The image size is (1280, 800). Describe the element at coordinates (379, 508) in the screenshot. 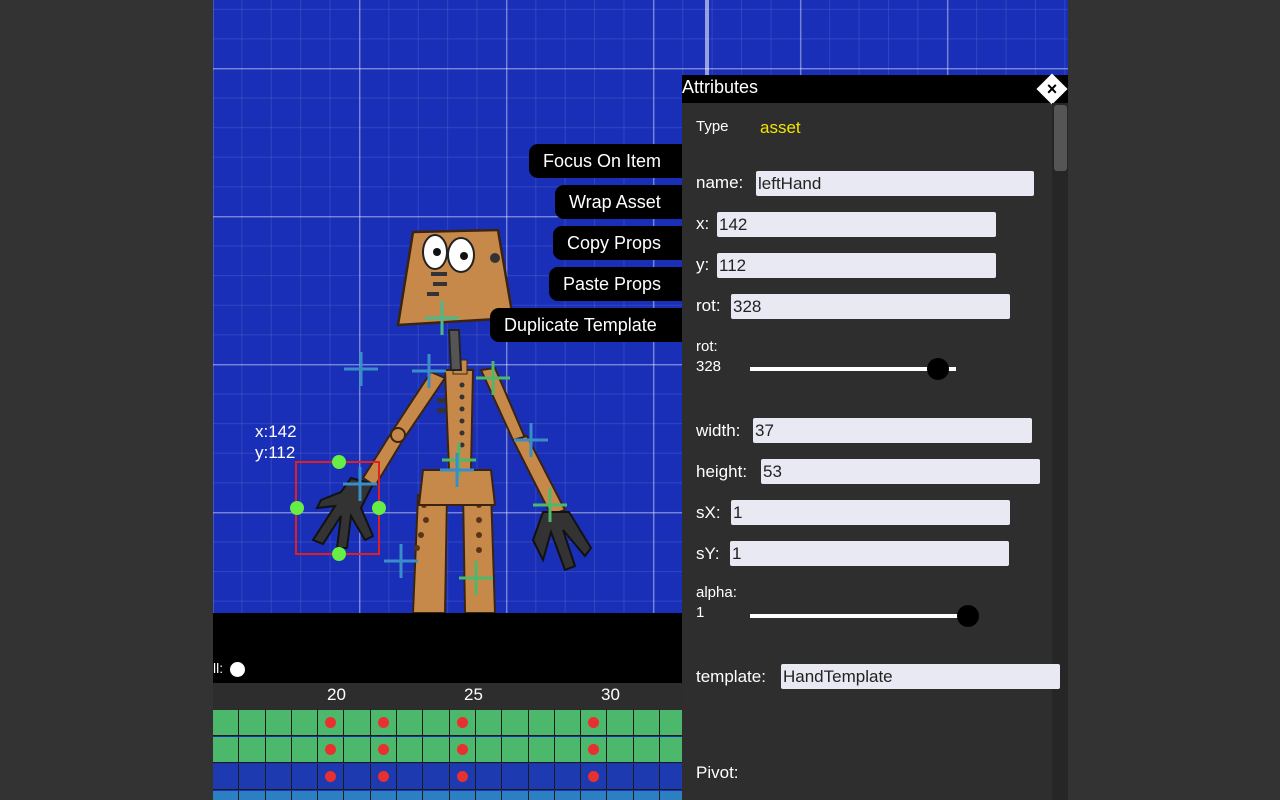

I see `resize-handle-right` at that location.